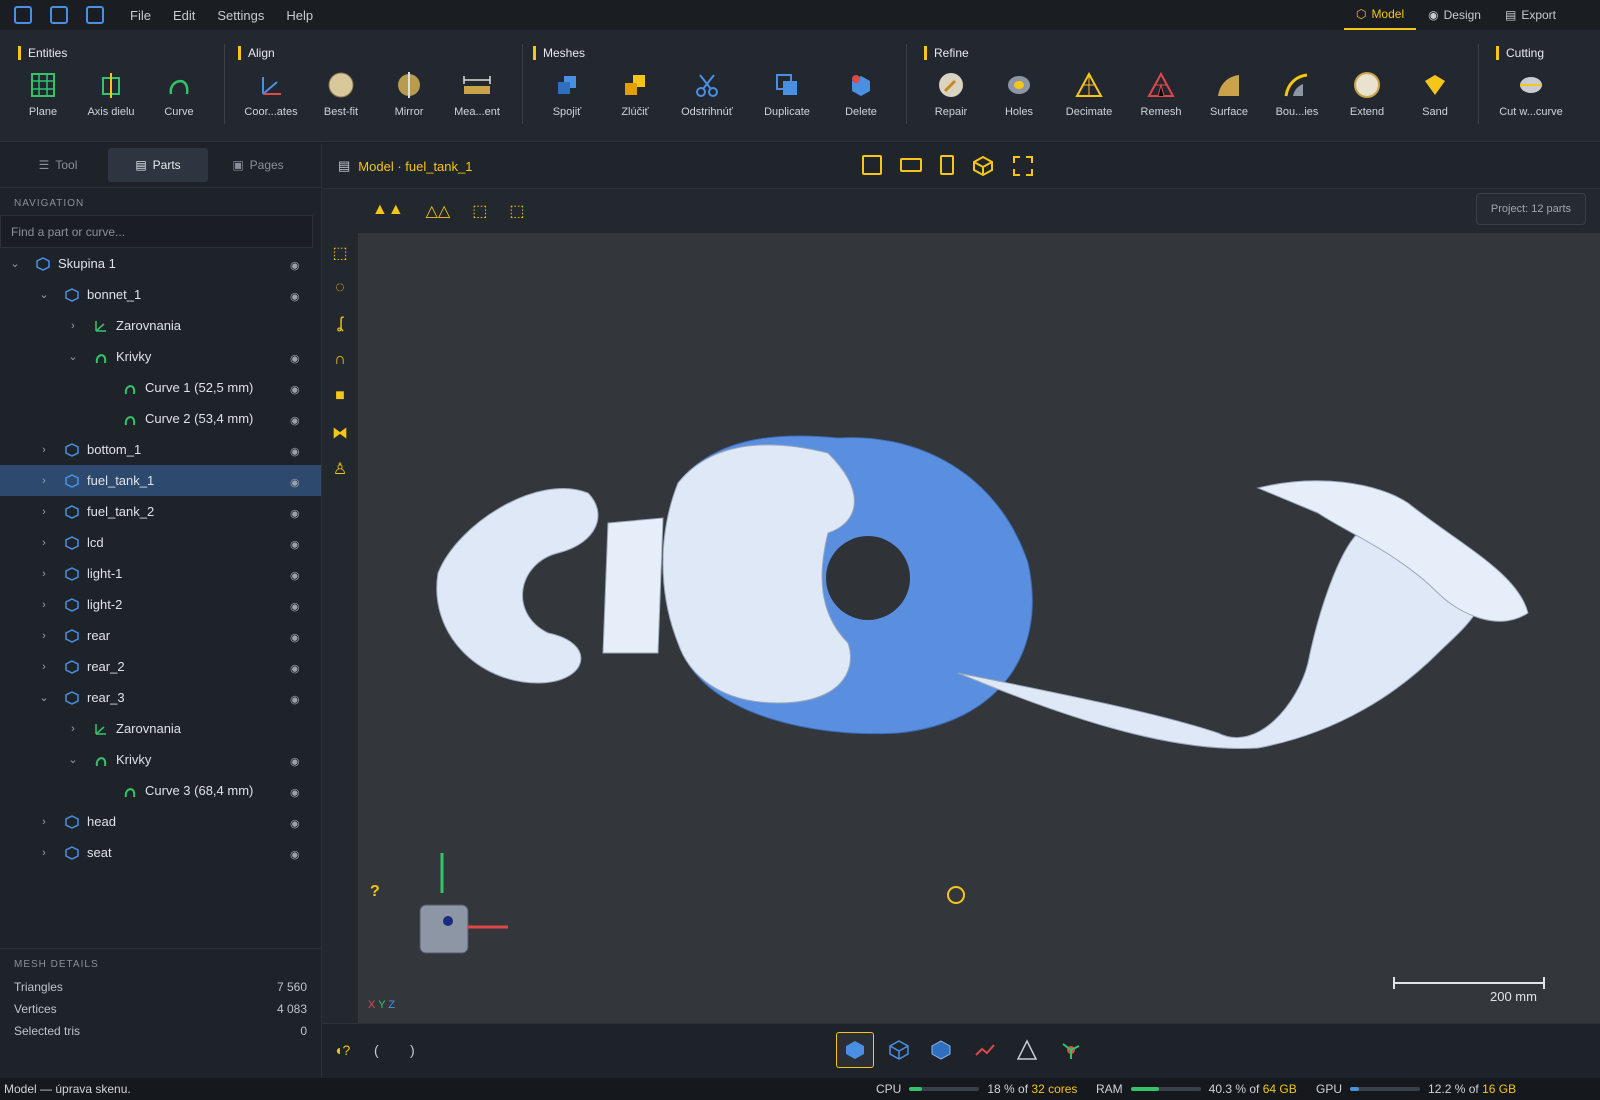 This screenshot has height=1100, width=1600. Describe the element at coordinates (375, 892) in the screenshot. I see `help-marker: ?` at that location.